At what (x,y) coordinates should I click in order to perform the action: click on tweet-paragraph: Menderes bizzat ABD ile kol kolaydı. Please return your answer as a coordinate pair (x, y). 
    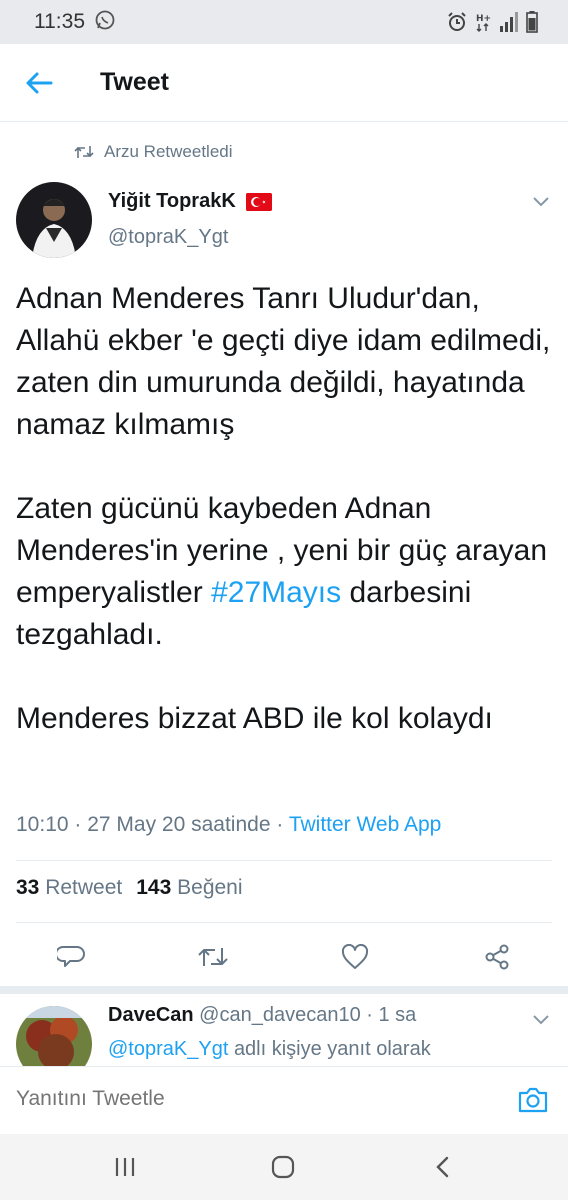
    Looking at the image, I should click on (254, 718).